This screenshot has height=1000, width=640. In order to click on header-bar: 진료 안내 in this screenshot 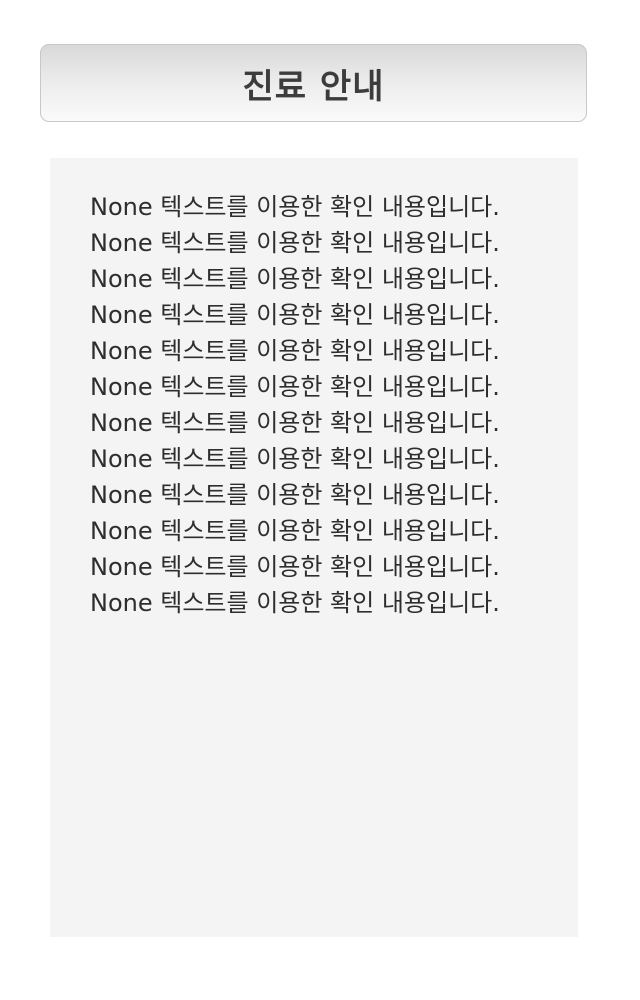, I will do `click(313, 83)`.